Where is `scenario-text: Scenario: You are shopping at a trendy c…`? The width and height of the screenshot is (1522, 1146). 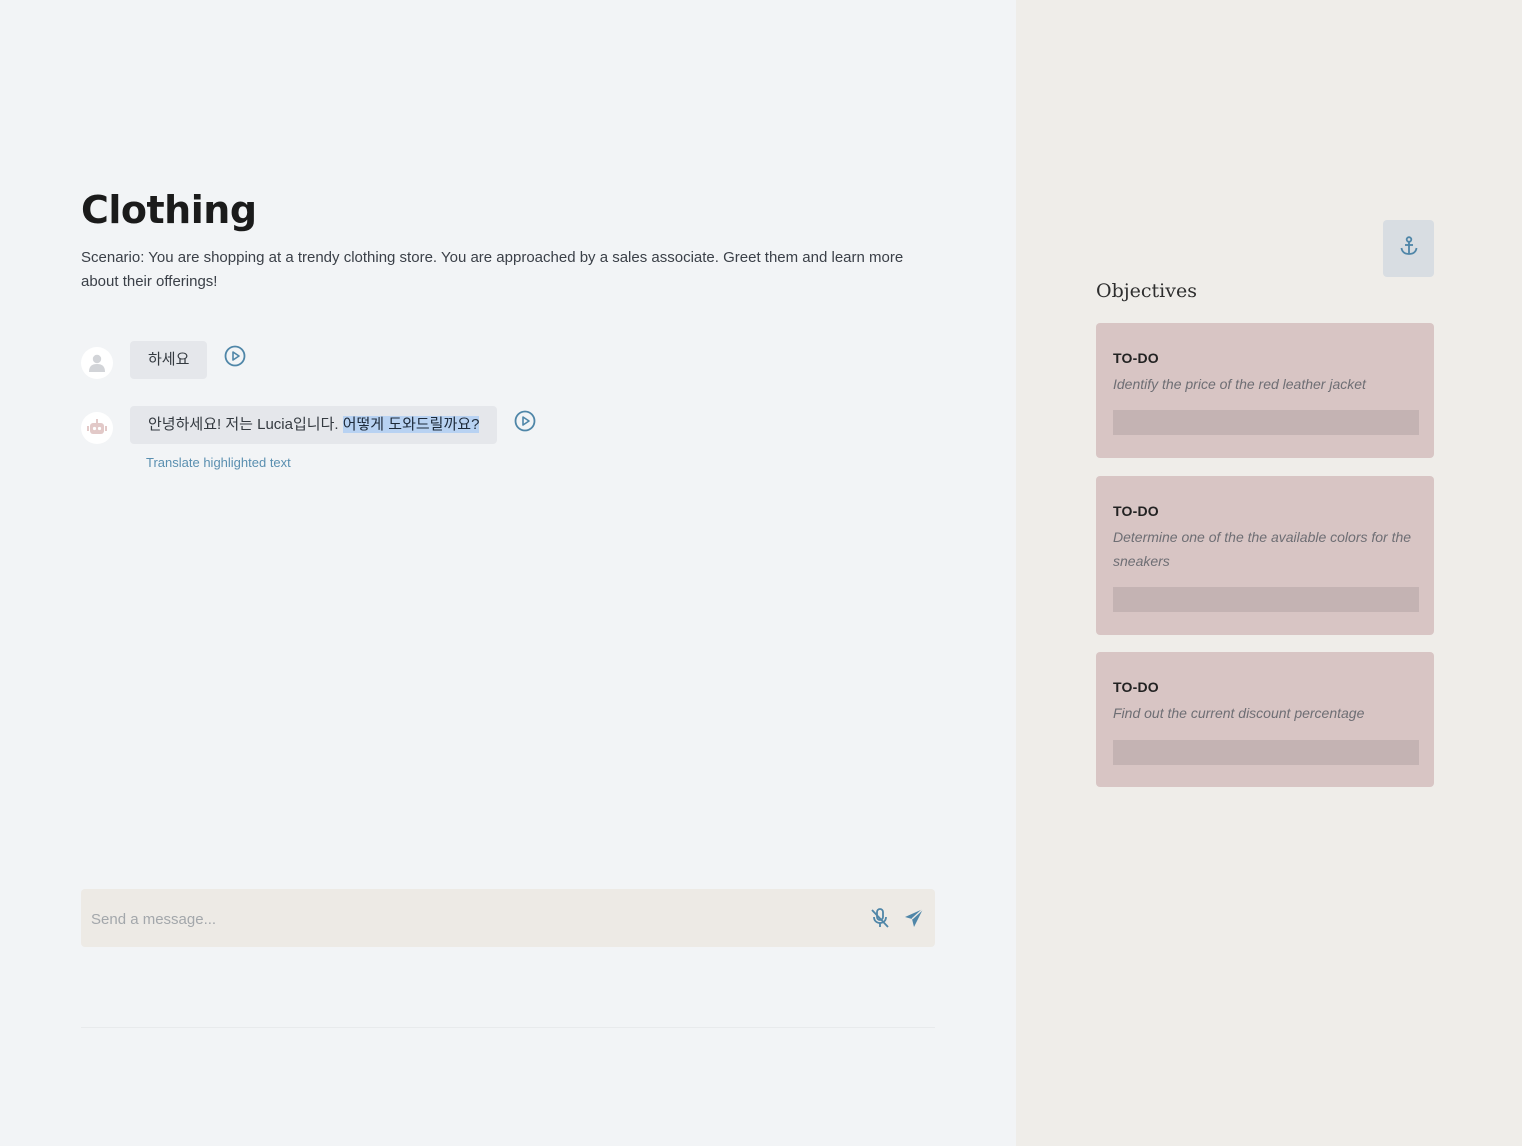
scenario-text: Scenario: You are shopping at a trendy c… is located at coordinates (492, 269).